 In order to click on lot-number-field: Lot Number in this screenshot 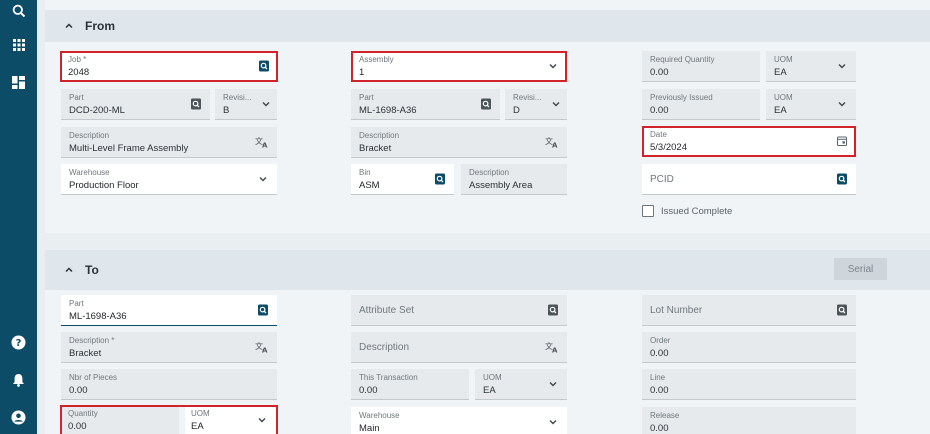, I will do `click(749, 310)`.